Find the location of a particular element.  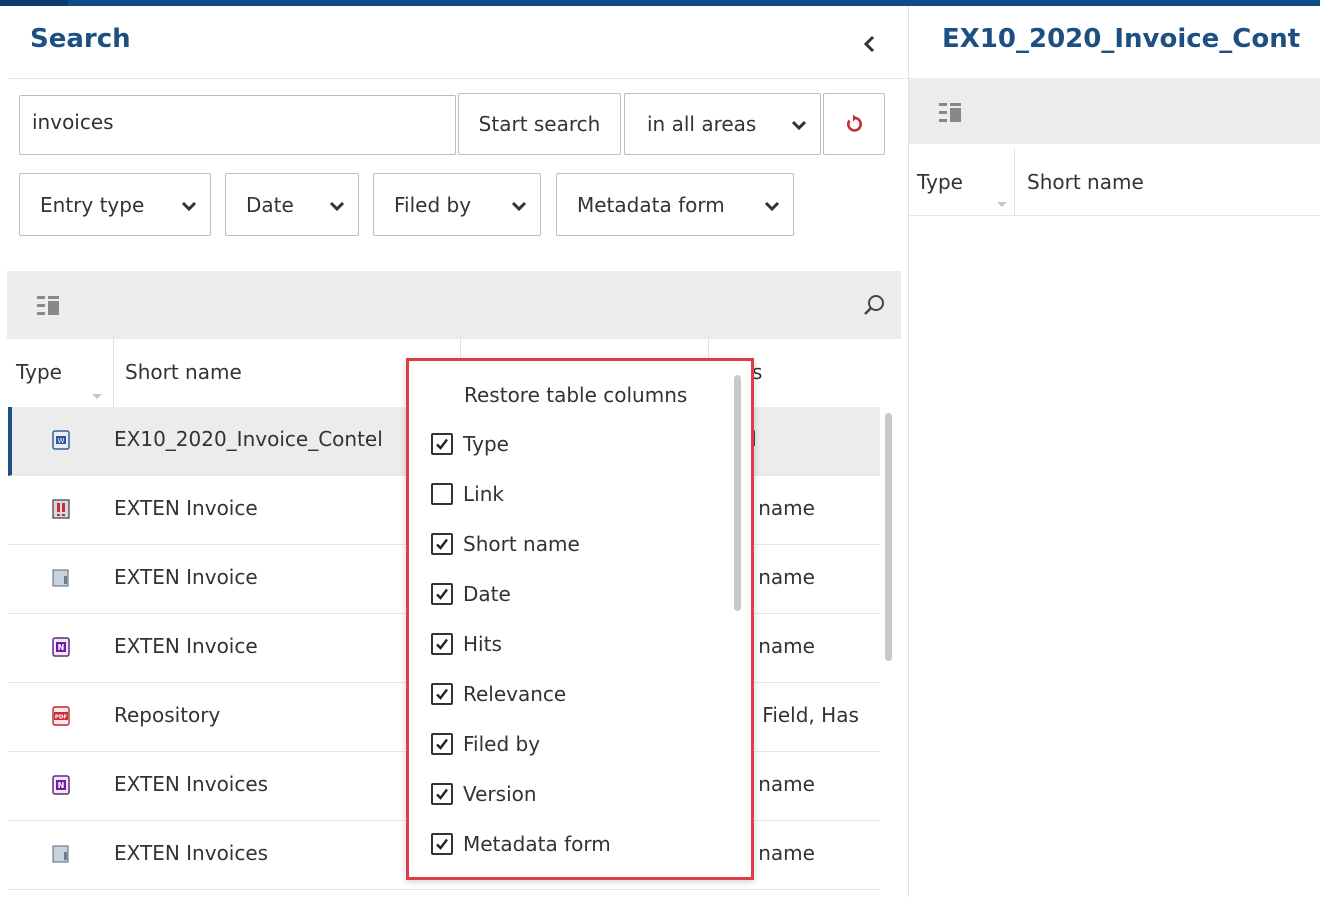

search-scope-select: in all areas is located at coordinates (722, 124).